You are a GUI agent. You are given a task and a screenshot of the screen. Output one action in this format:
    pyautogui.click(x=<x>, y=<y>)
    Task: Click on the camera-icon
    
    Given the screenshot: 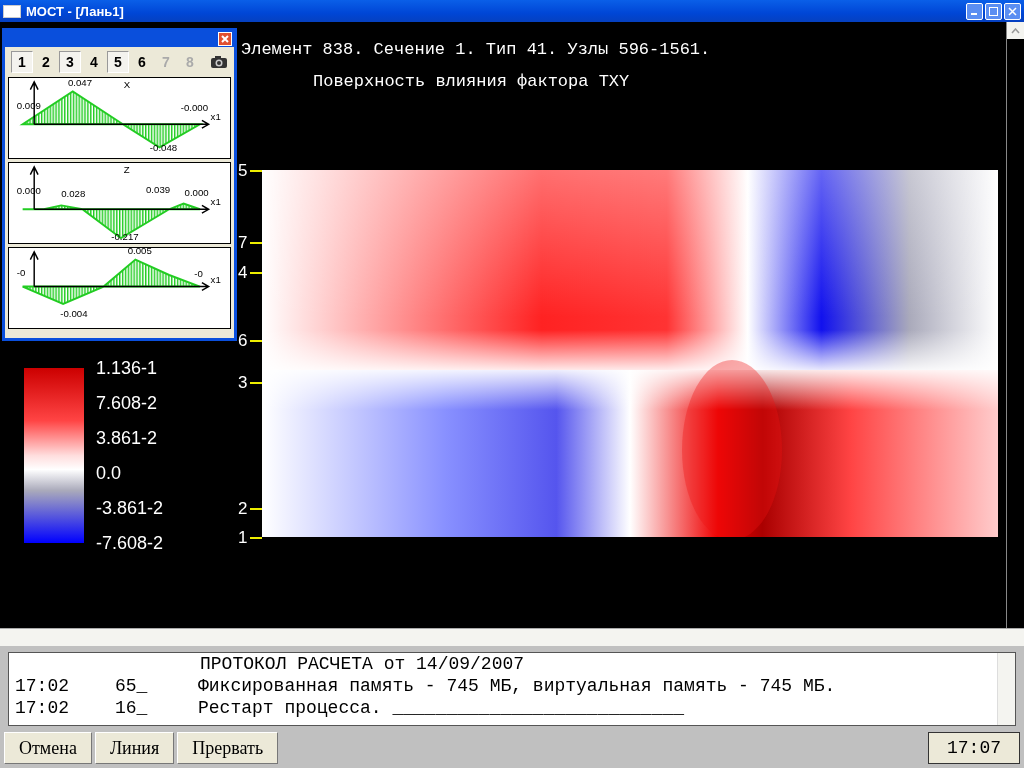 What is the action you would take?
    pyautogui.click(x=219, y=62)
    